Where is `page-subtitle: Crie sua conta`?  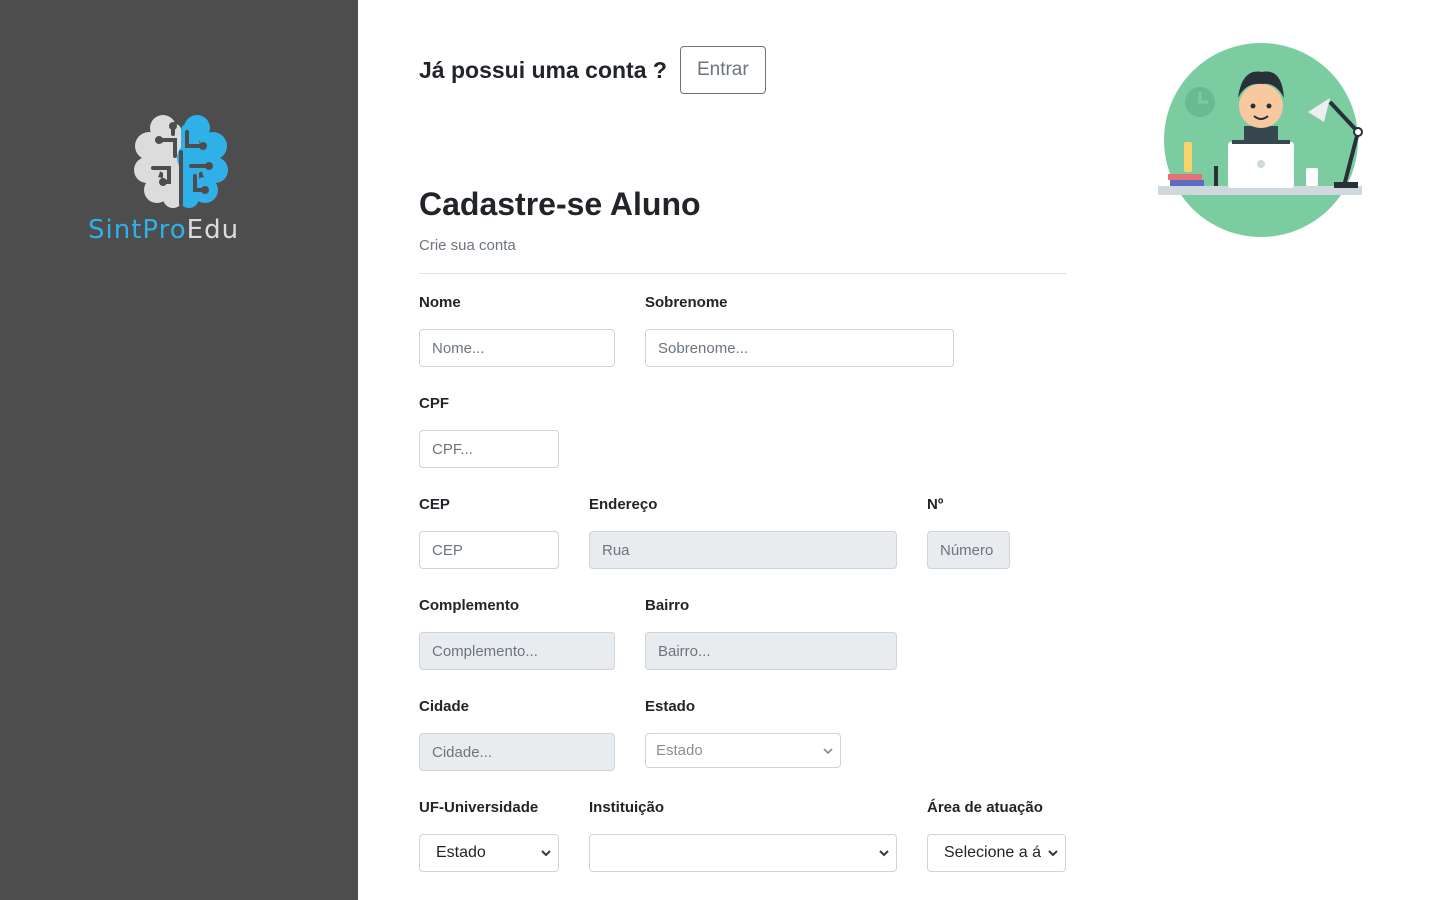 page-subtitle: Crie sua conta is located at coordinates (467, 245).